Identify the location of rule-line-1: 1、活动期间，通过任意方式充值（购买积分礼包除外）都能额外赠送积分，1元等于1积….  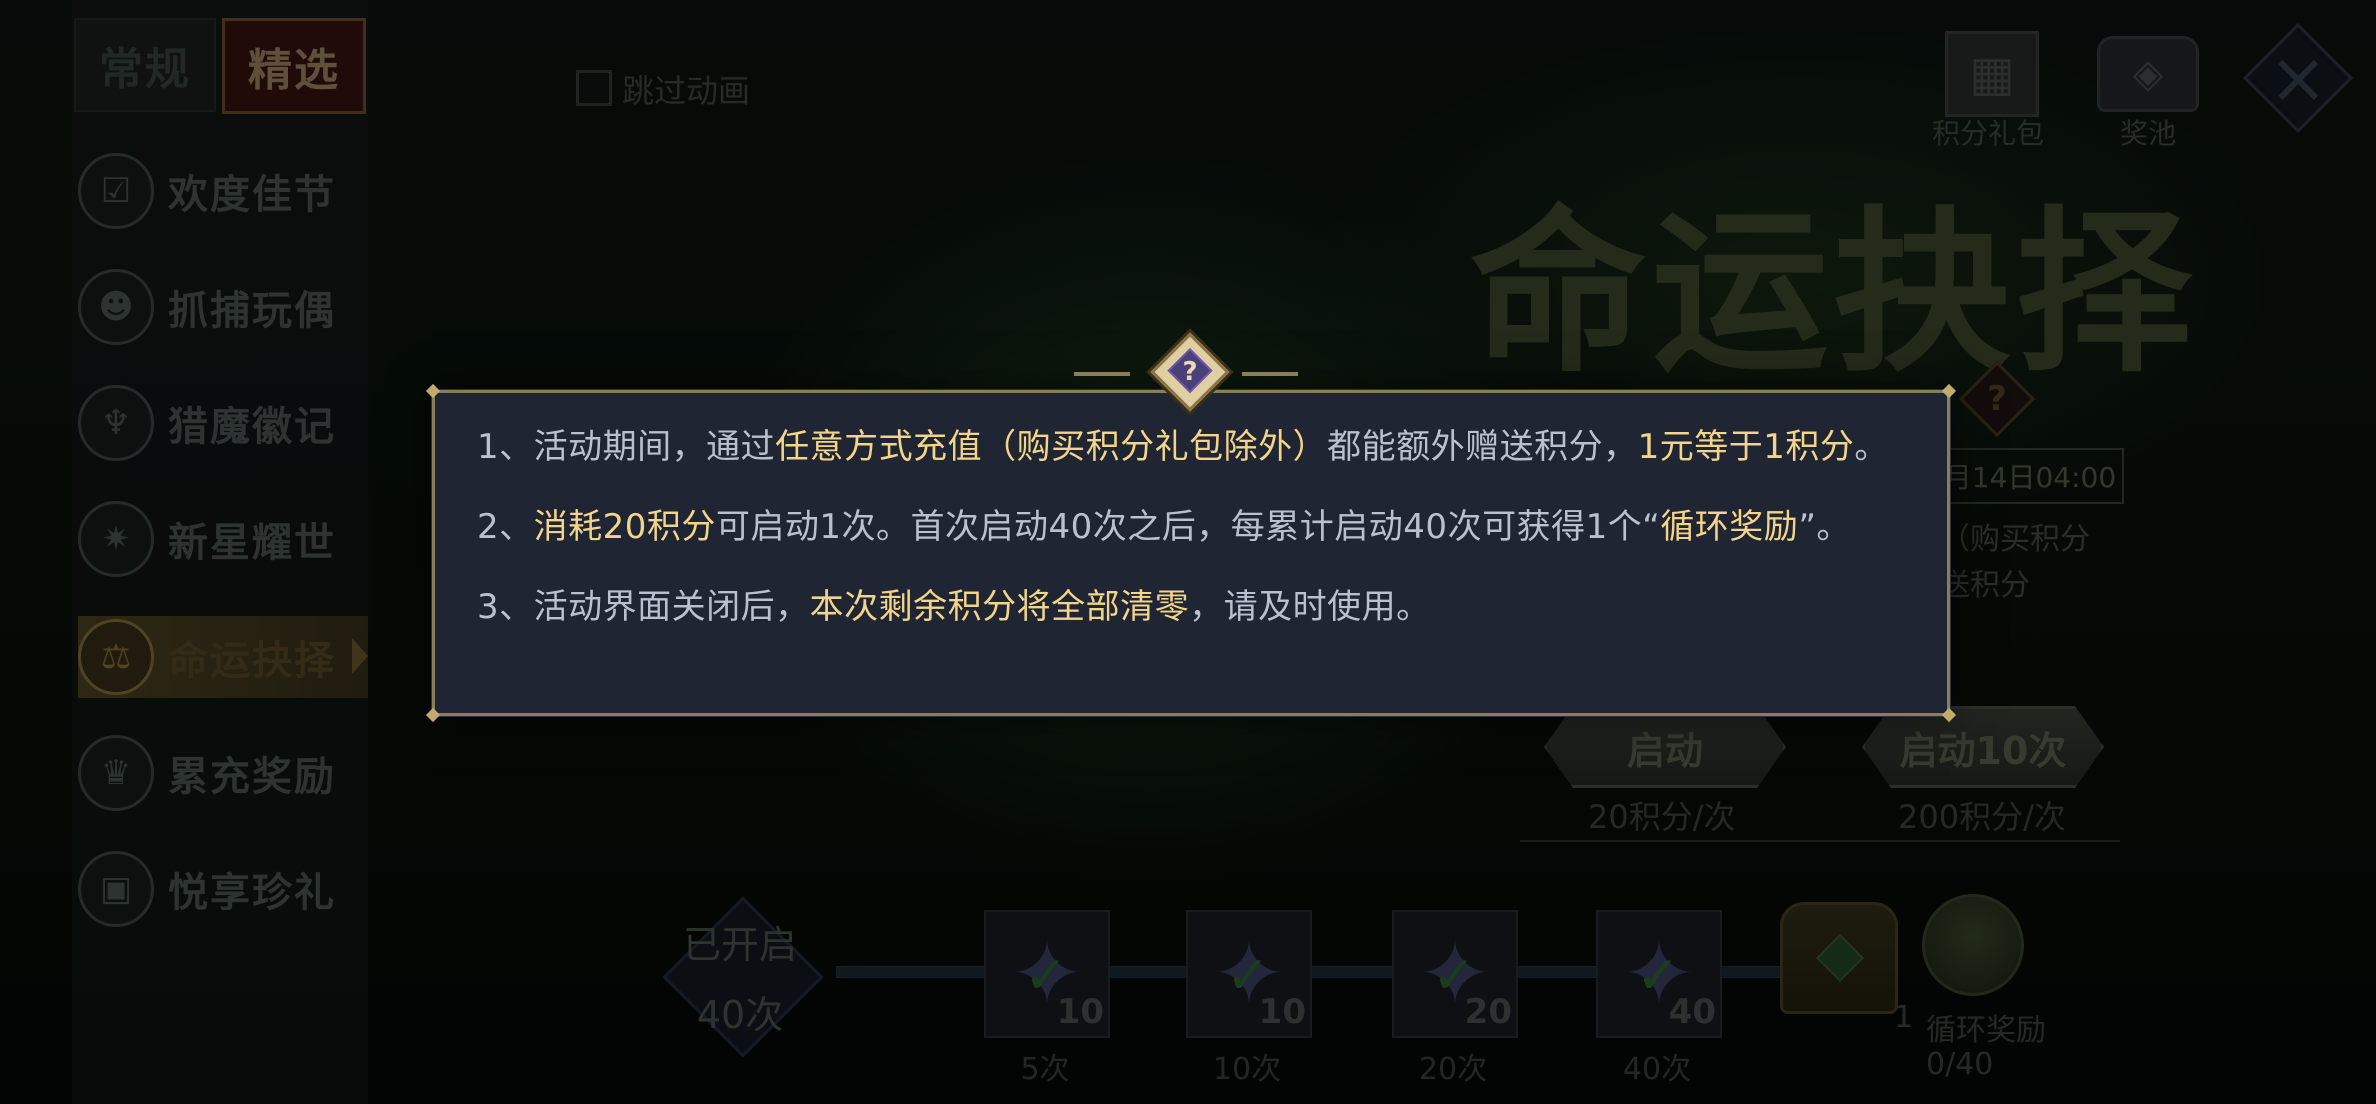
(1183, 443).